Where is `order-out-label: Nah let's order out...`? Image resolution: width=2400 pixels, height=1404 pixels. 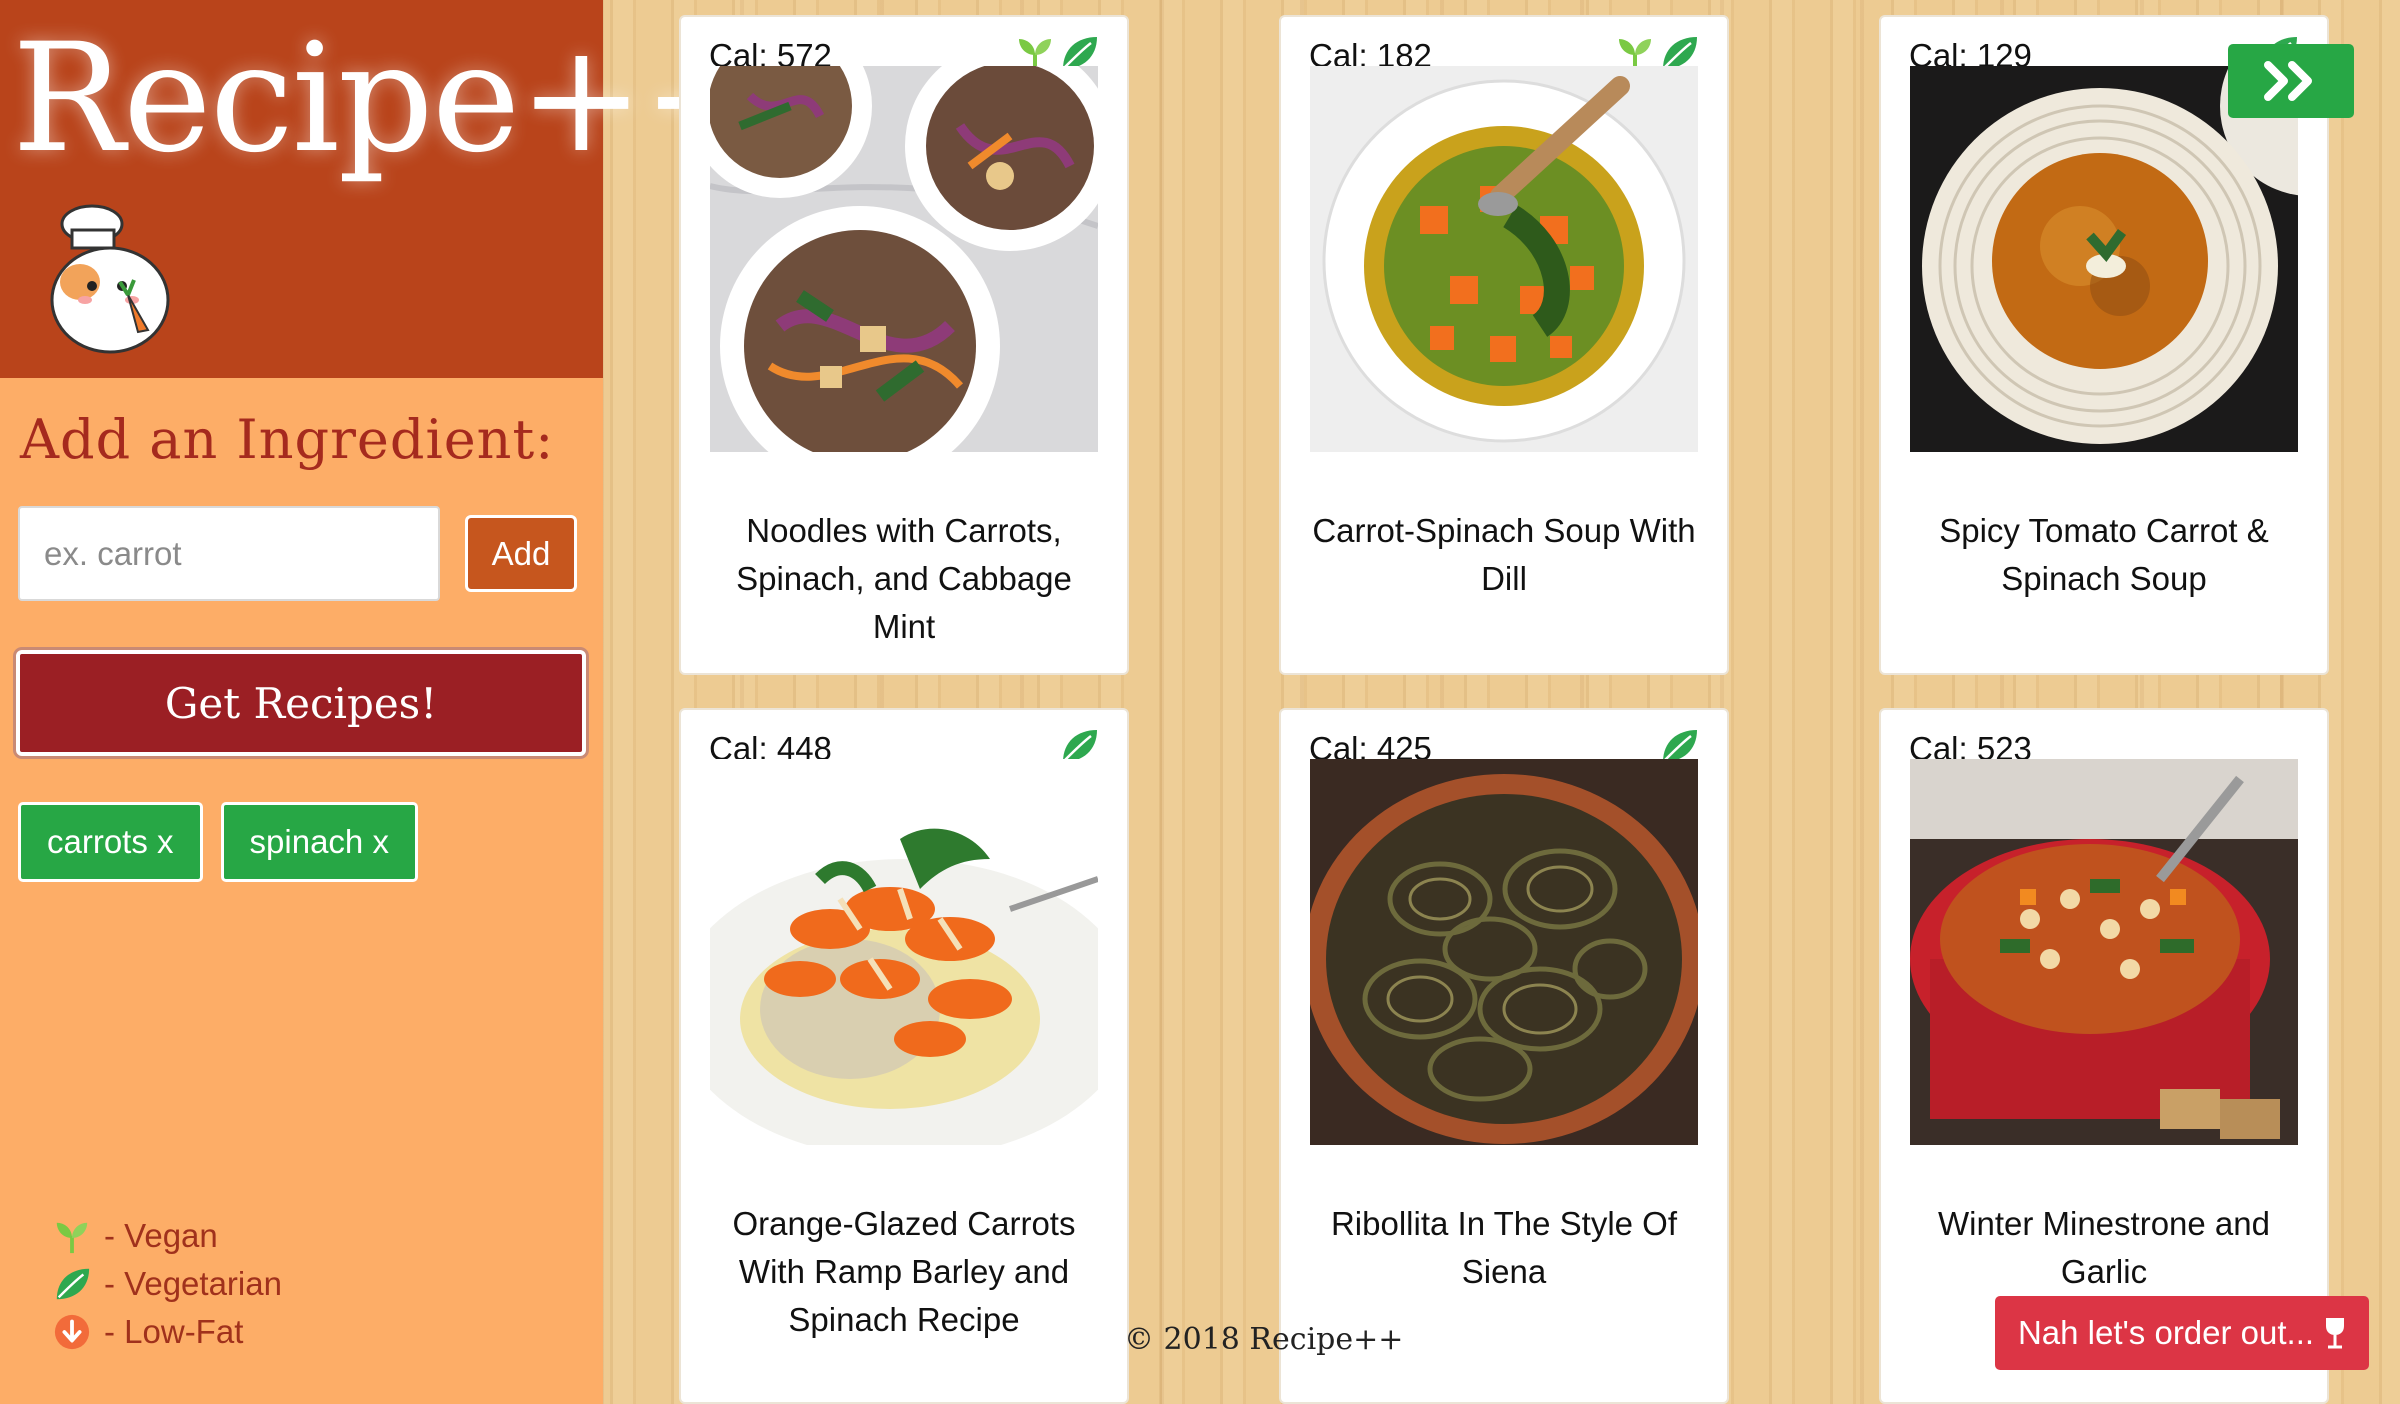
order-out-label: Nah let's order out... is located at coordinates (2166, 1332).